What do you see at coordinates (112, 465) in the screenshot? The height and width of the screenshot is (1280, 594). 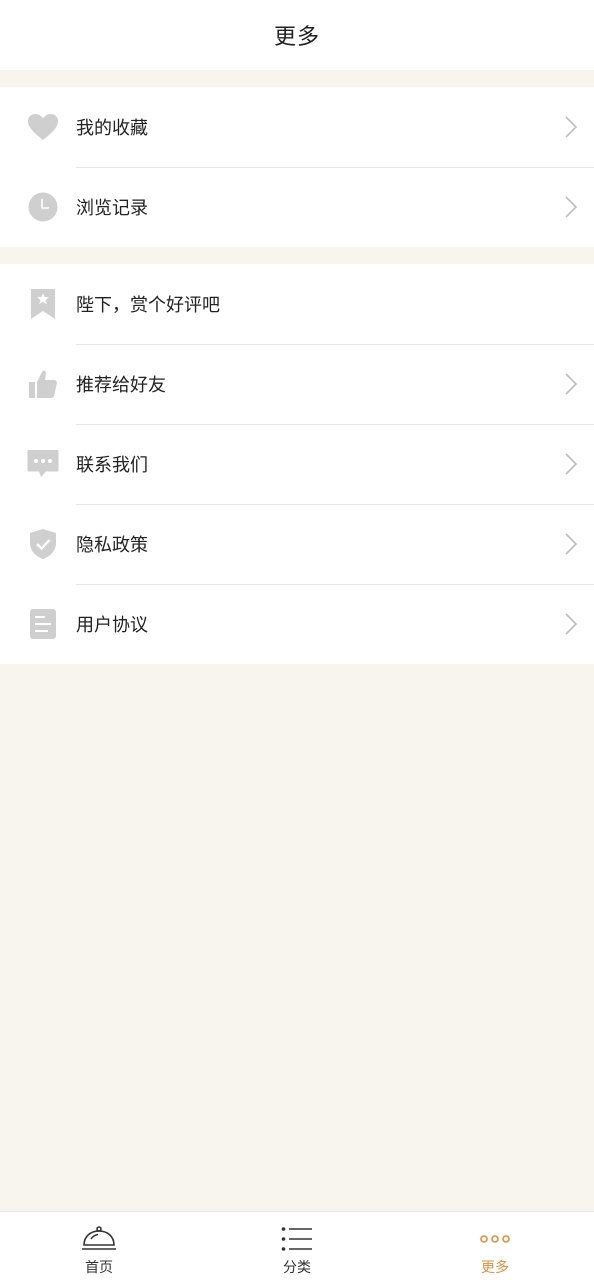 I see `menu-item-label: 联系我们` at bounding box center [112, 465].